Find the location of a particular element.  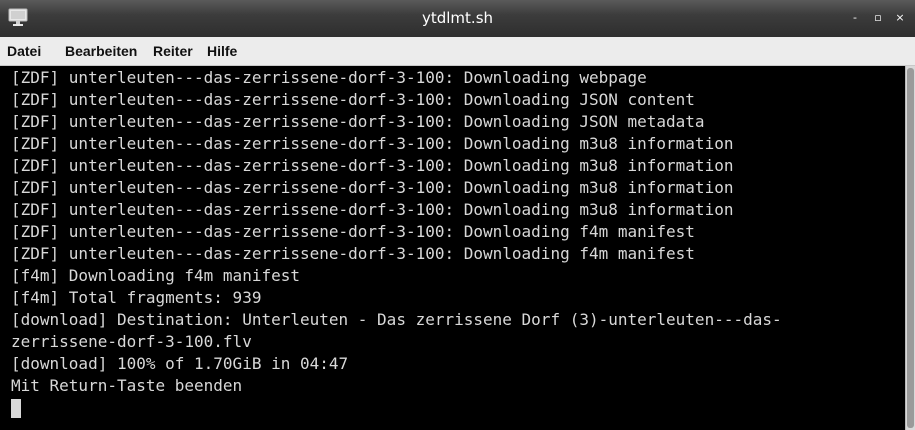

cursor-line is located at coordinates (458, 408).